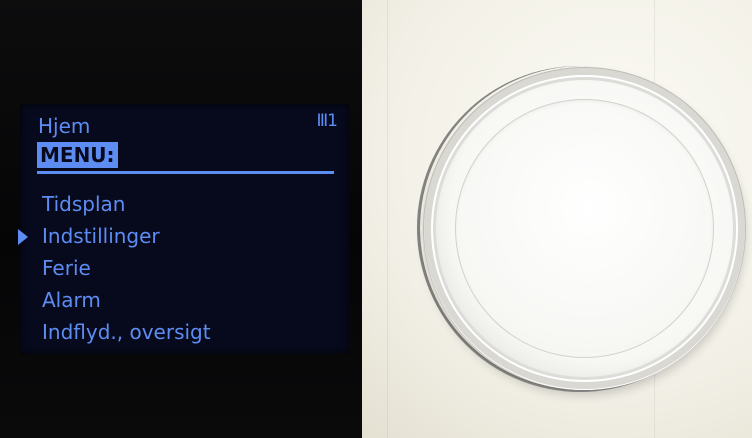  I want to click on menu-item-tidsplan: Tidsplan, so click(126, 204).